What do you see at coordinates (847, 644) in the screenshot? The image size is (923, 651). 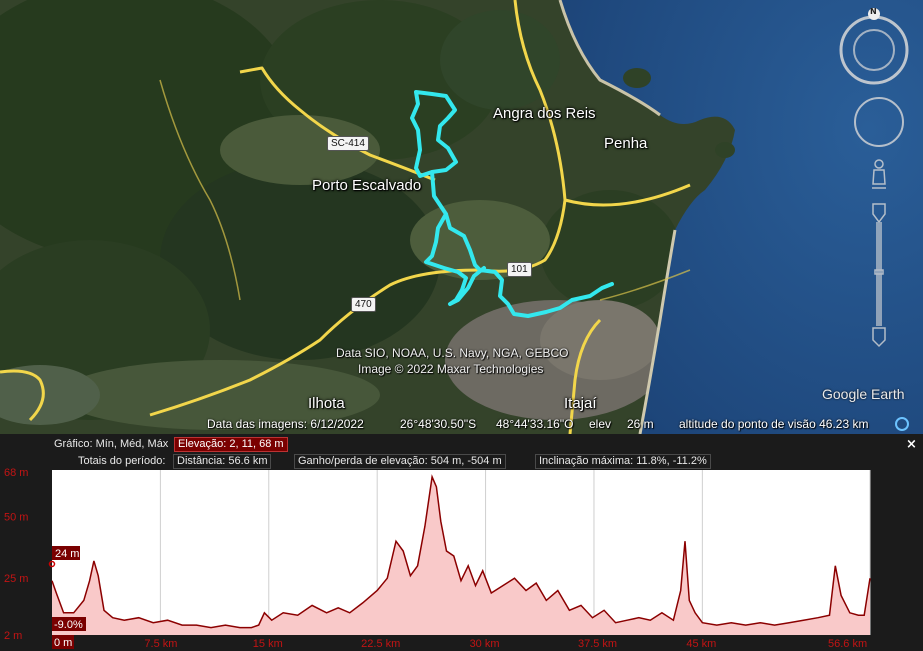 I see `x-tick-label: 56.6 km` at bounding box center [847, 644].